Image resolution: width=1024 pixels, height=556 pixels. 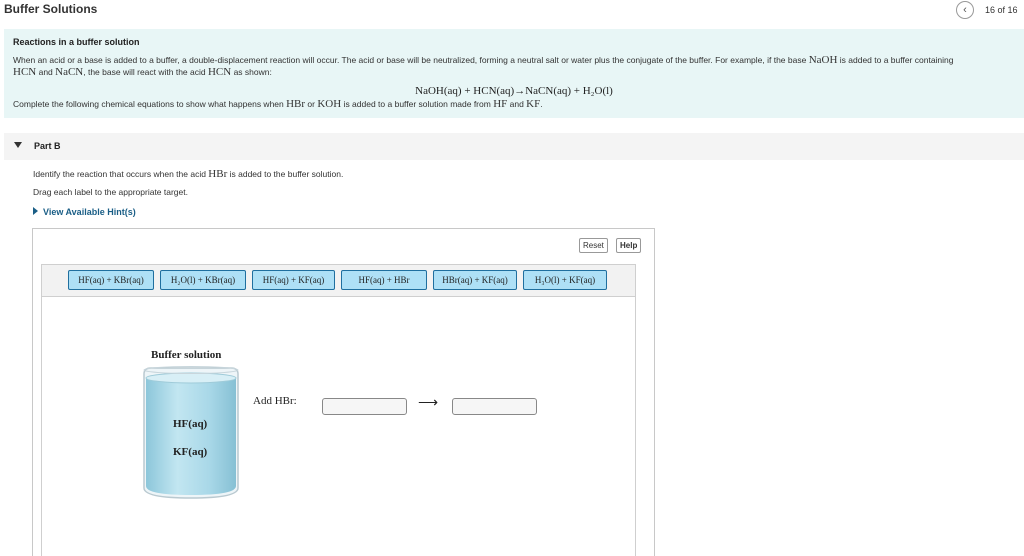 I want to click on page-count: 16 of 16, so click(x=1001, y=10).